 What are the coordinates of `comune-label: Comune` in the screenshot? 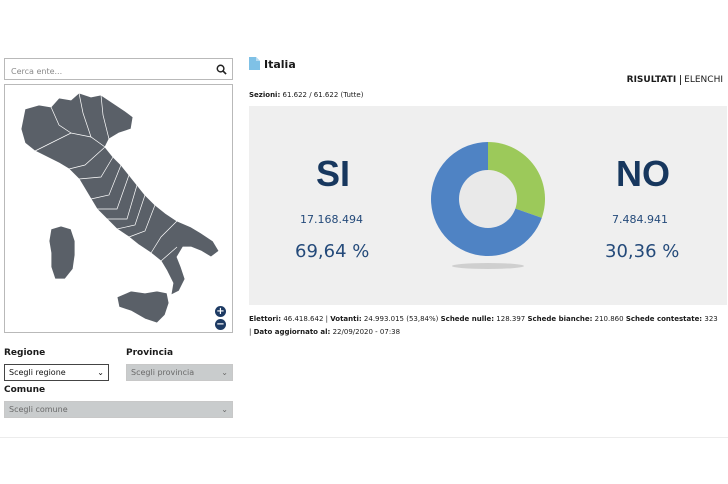 It's located at (25, 390).